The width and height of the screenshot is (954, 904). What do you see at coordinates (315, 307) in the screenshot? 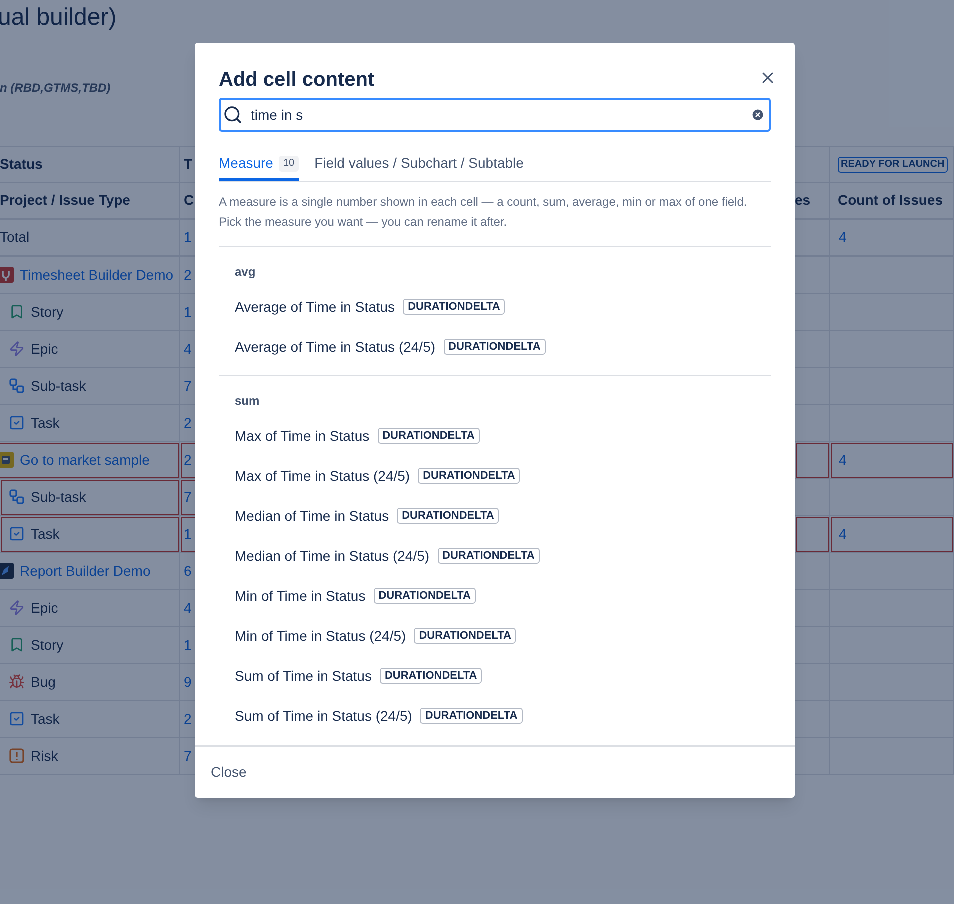
I see `option-label: Average of Time in Status` at bounding box center [315, 307].